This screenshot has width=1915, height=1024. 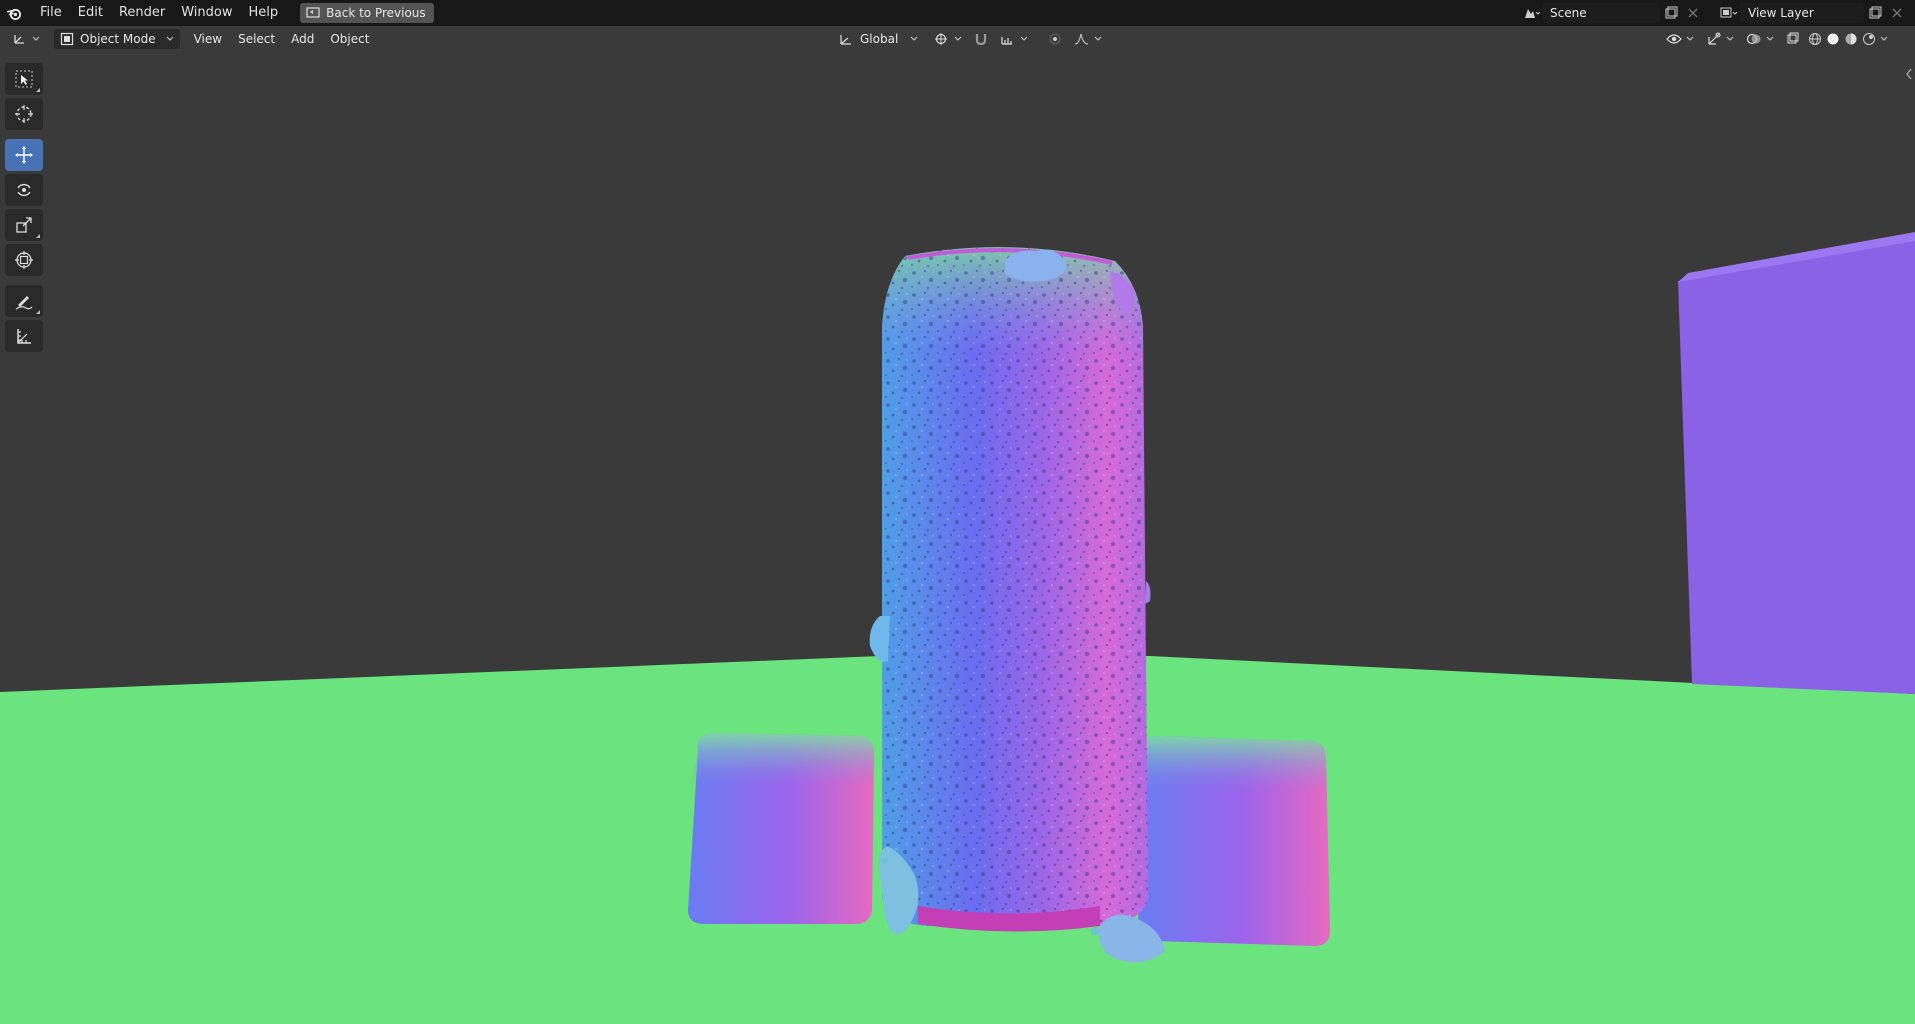 What do you see at coordinates (142, 13) in the screenshot?
I see `menu-render: Render` at bounding box center [142, 13].